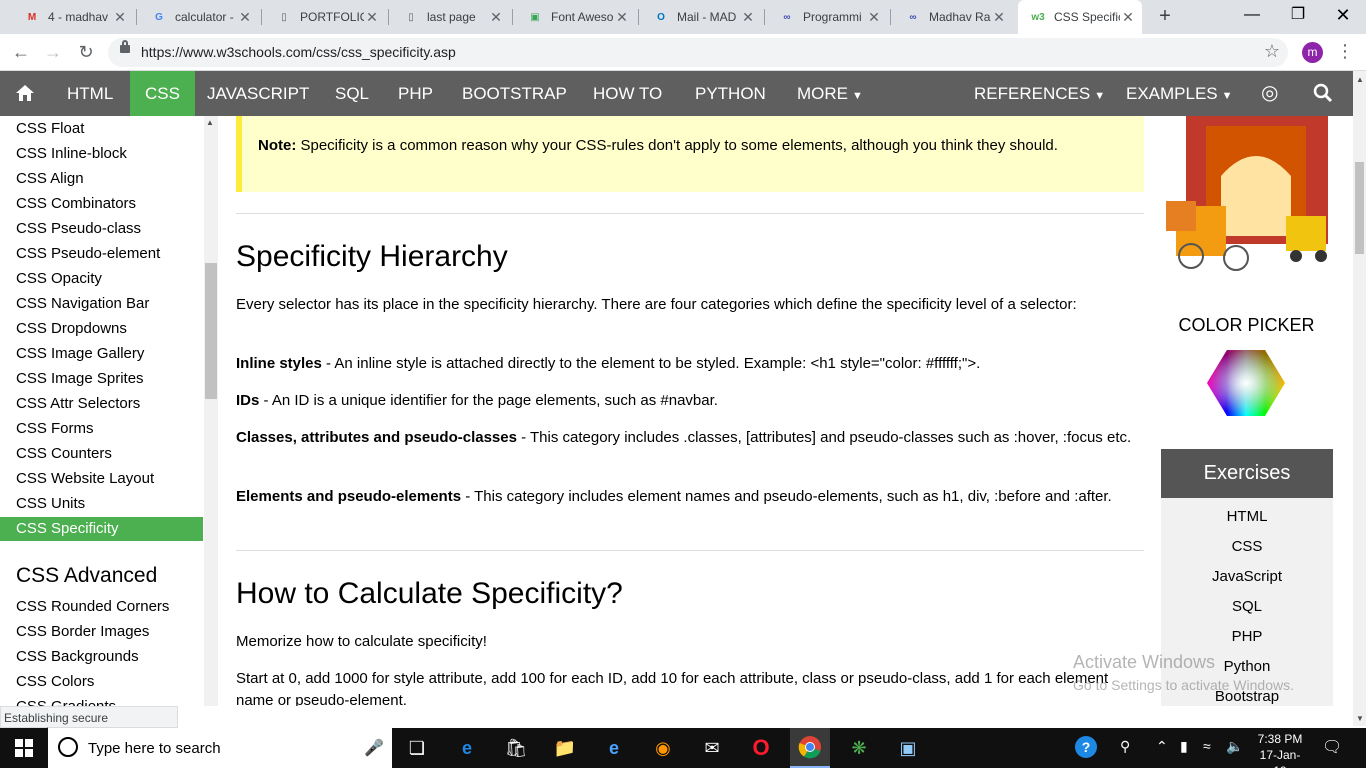 The height and width of the screenshot is (779, 1366). What do you see at coordinates (325, 17) in the screenshot?
I see `browser-tab: ▯ PORTFOLIO ✕` at bounding box center [325, 17].